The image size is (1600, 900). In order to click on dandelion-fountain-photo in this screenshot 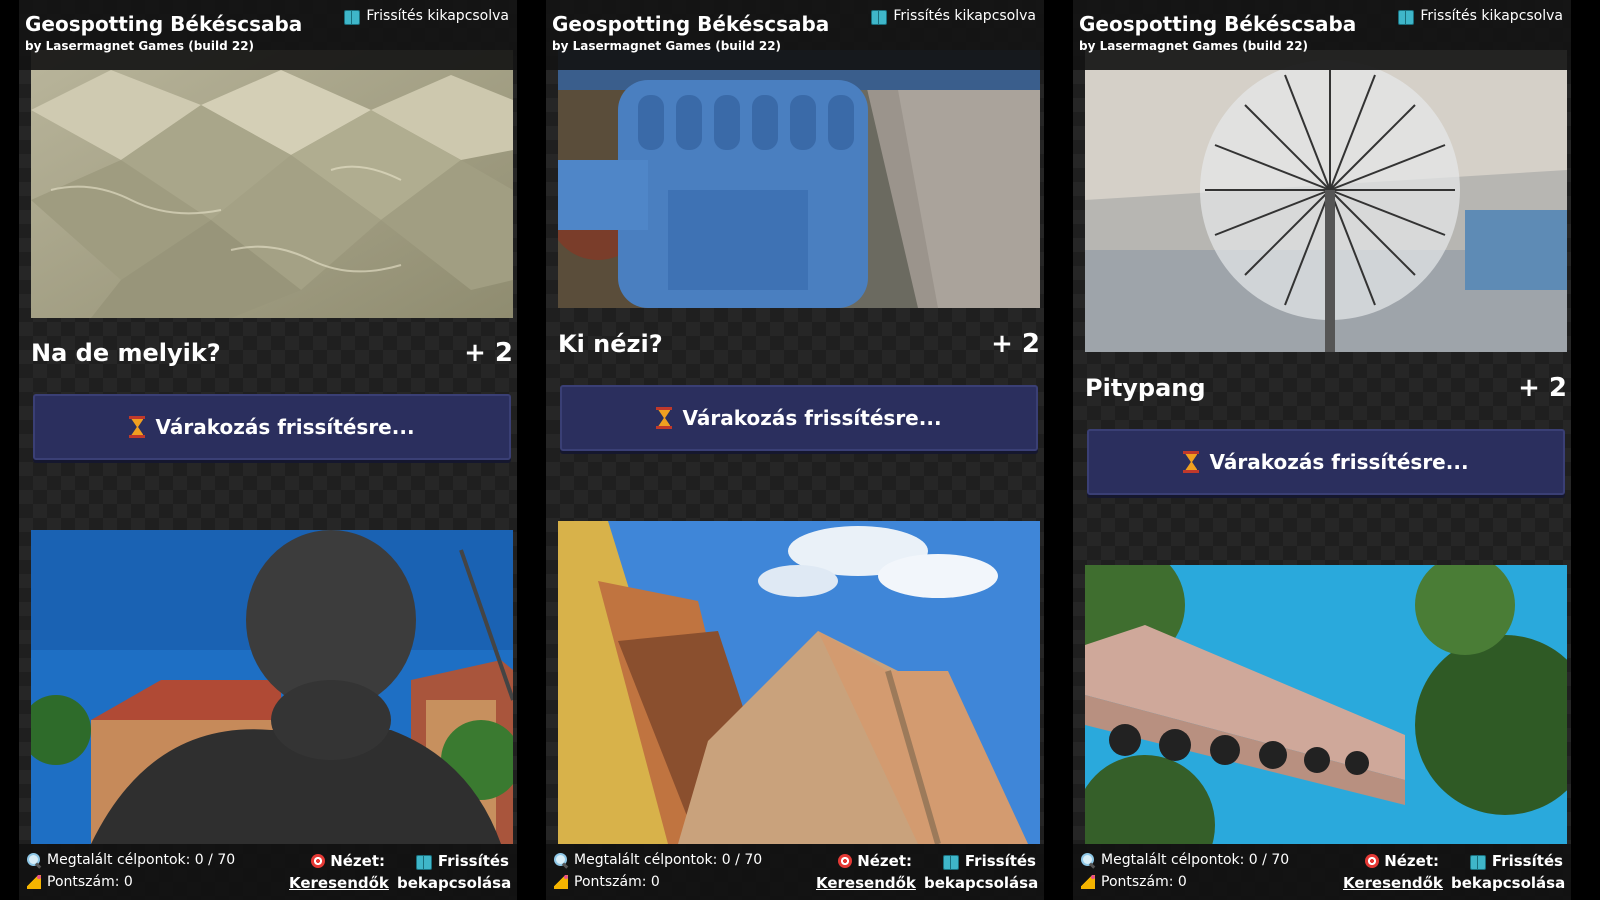, I will do `click(1326, 201)`.